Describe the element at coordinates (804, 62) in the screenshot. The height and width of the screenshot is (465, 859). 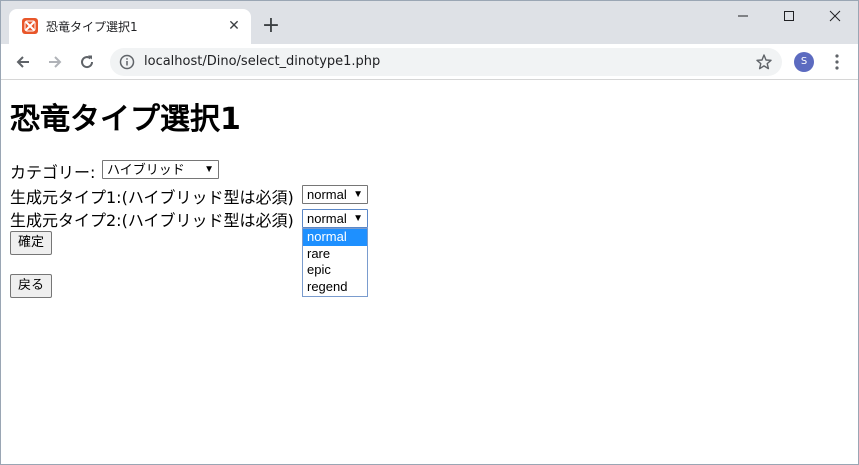
I see `profile-avatar: S` at that location.